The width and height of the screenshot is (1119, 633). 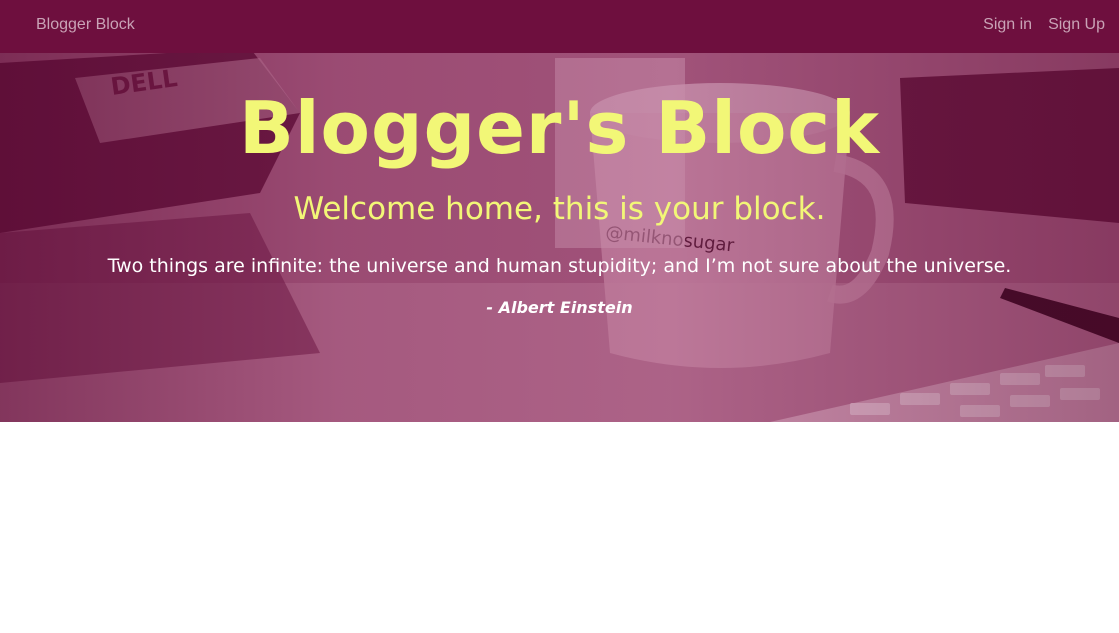 What do you see at coordinates (1044, 25) in the screenshot?
I see `nav-links: Sign in Sign Up` at bounding box center [1044, 25].